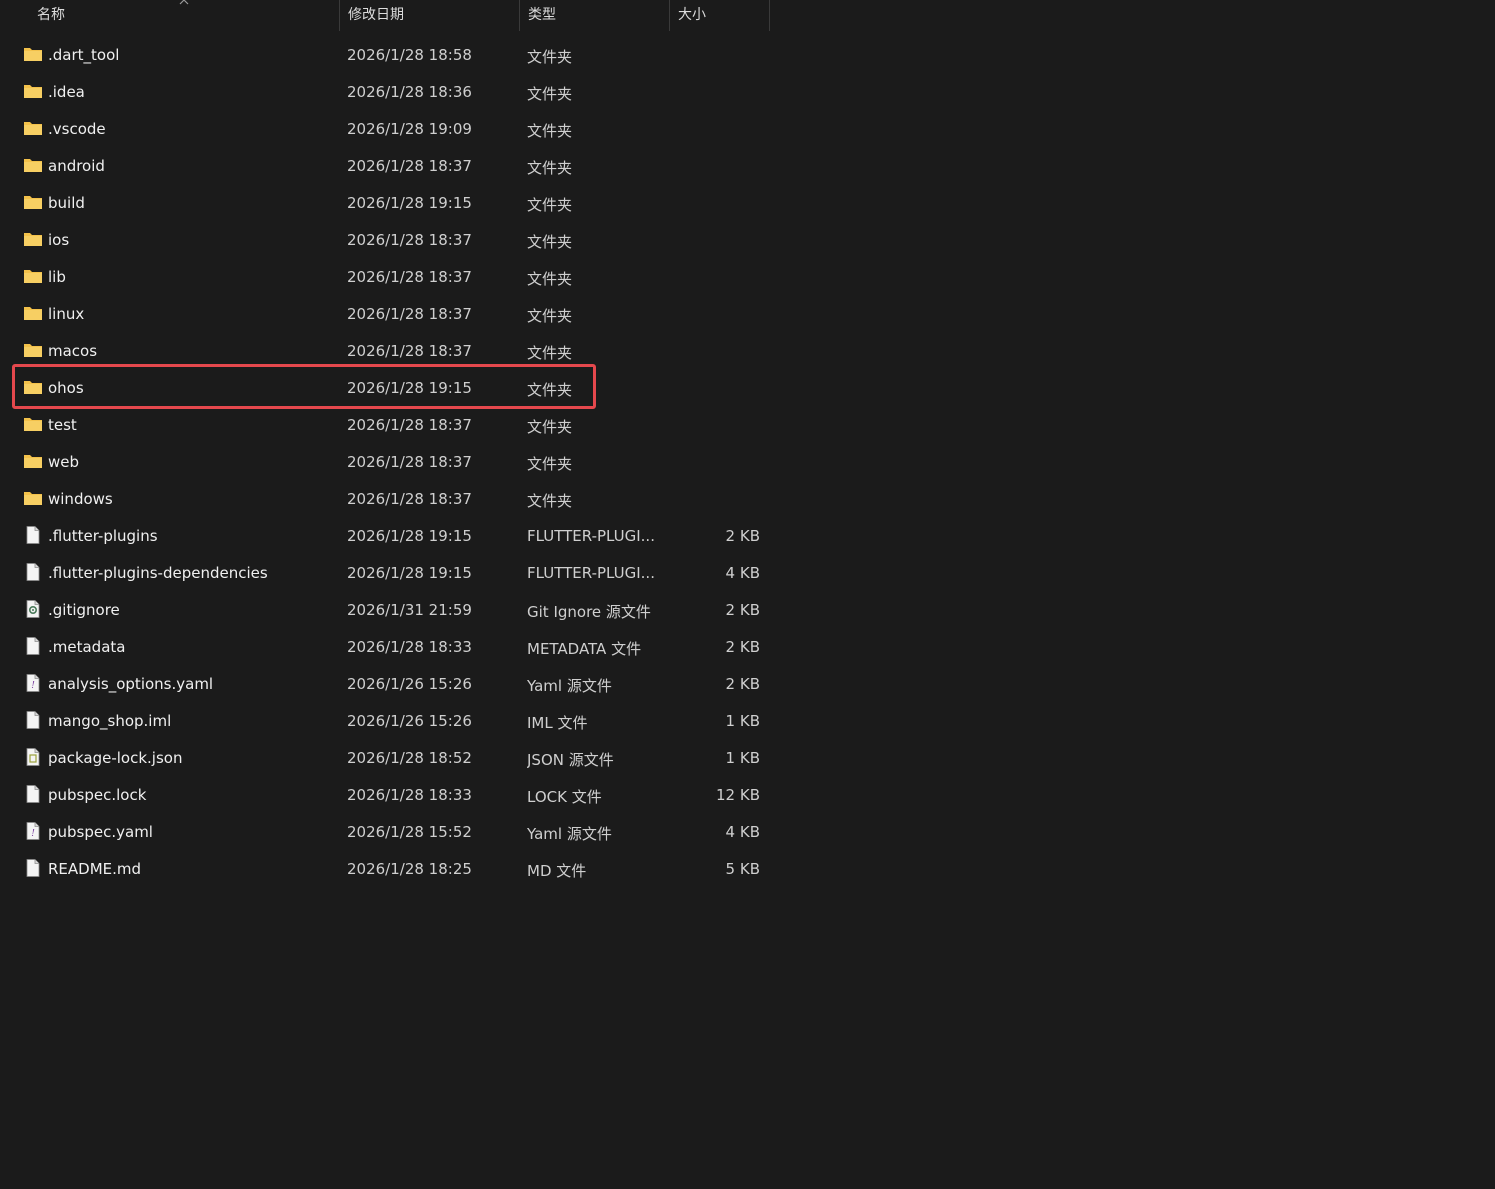  What do you see at coordinates (66, 92) in the screenshot?
I see `file-name: .idea` at bounding box center [66, 92].